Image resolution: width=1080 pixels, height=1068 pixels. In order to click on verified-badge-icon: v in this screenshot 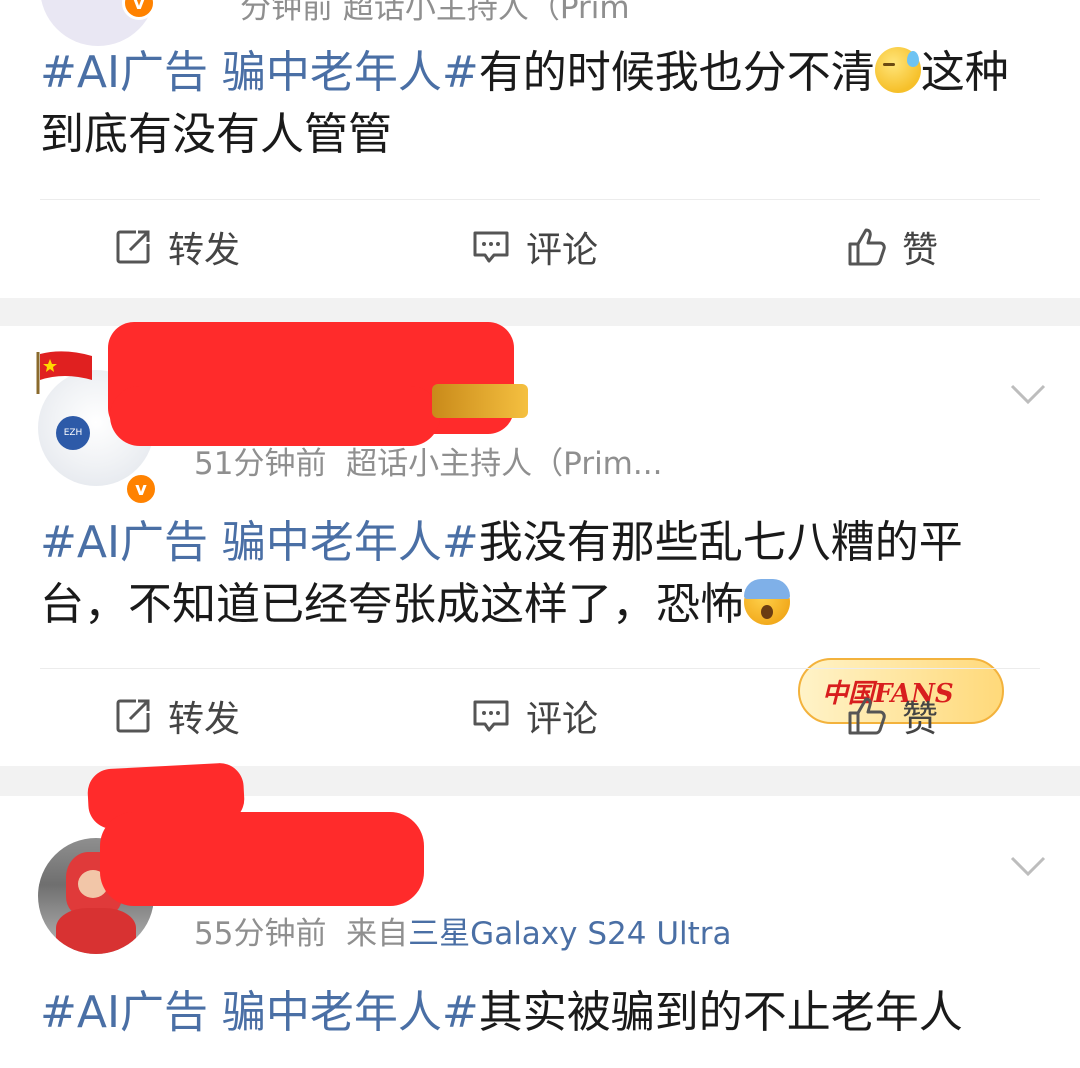, I will do `click(141, 489)`.